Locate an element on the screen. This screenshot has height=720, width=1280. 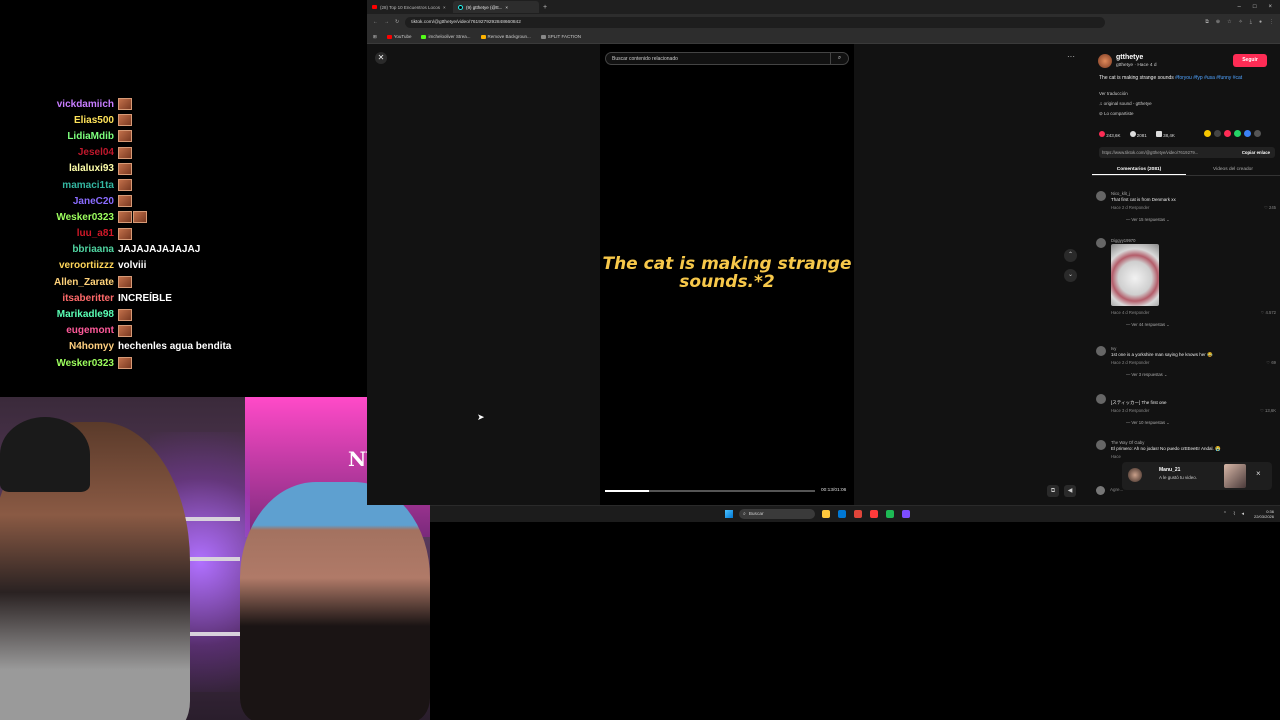
forward-icon: → is located at coordinates (386, 22).